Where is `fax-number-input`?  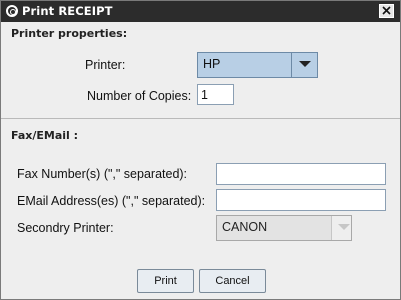 fax-number-input is located at coordinates (301, 174).